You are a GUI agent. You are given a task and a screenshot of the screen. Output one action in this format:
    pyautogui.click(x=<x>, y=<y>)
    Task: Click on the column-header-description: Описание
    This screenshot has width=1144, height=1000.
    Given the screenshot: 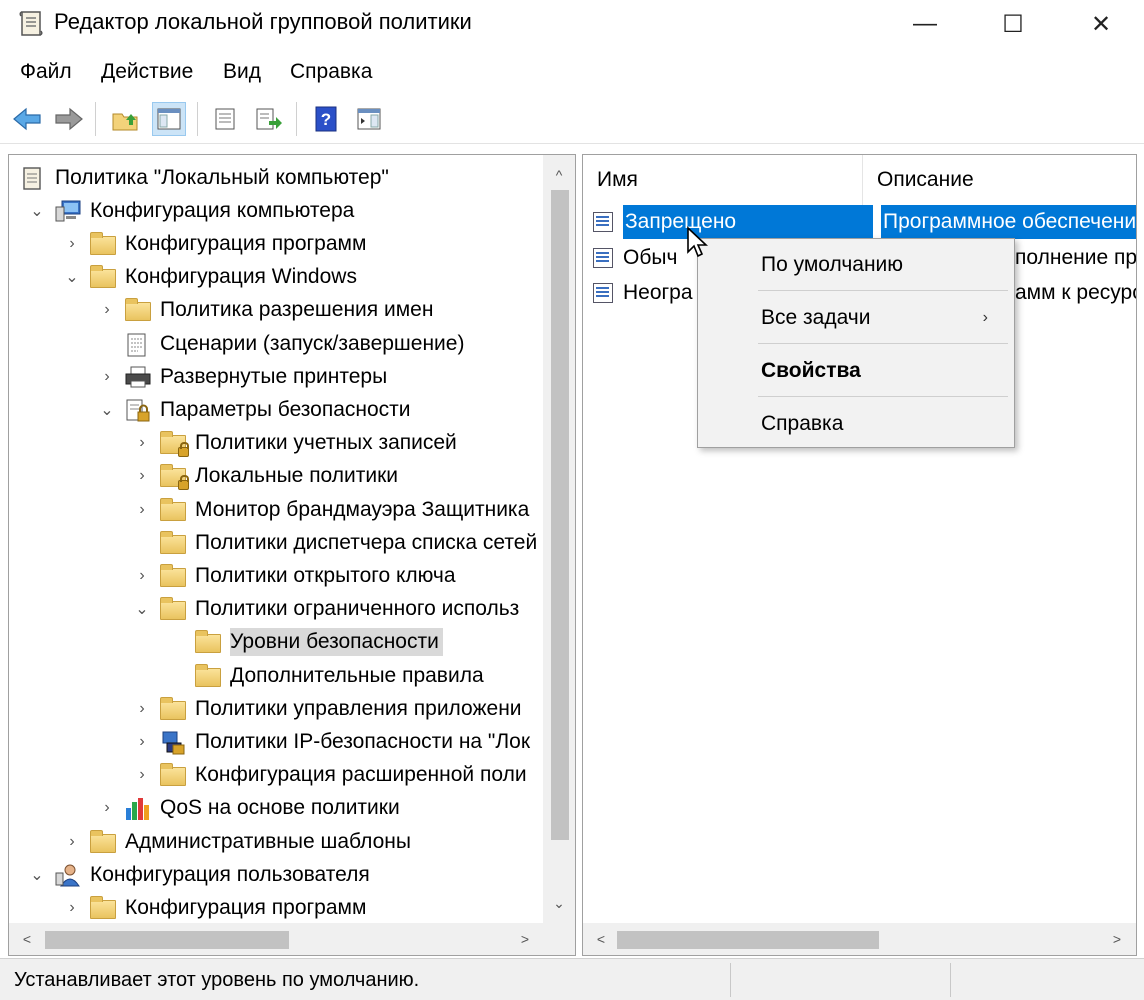 What is the action you would take?
    pyautogui.click(x=999, y=180)
    